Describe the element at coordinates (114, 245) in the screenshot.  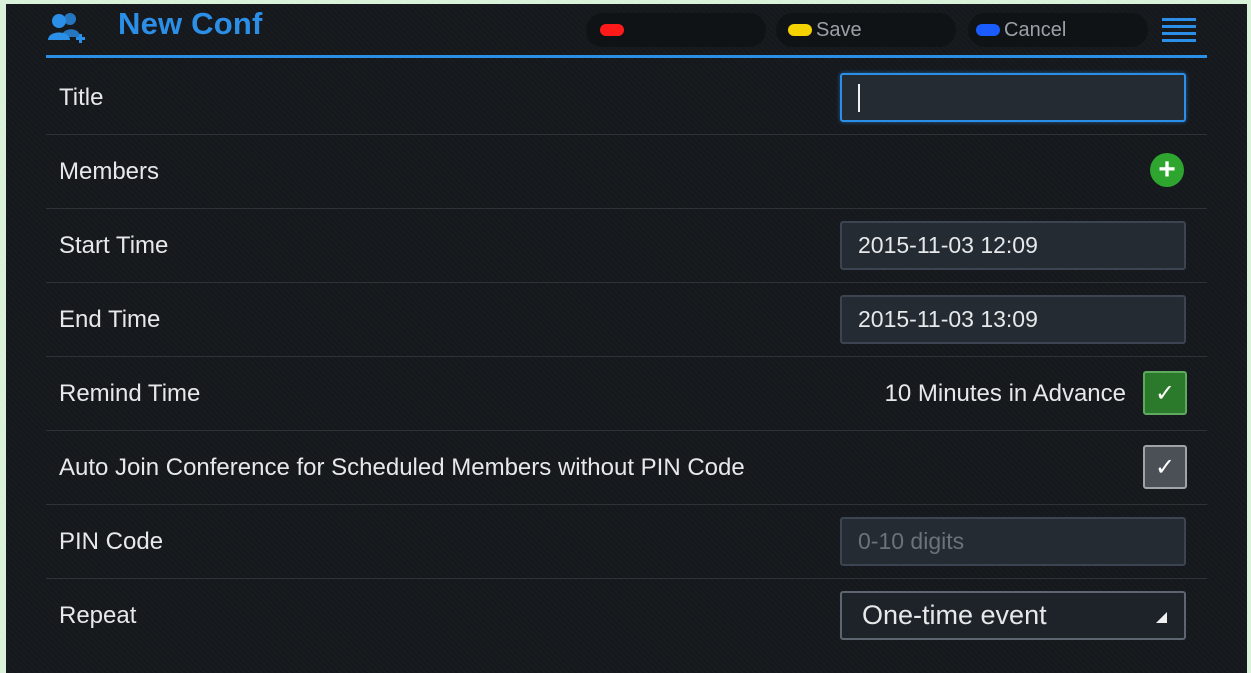
I see `start-time-label: Start Time` at that location.